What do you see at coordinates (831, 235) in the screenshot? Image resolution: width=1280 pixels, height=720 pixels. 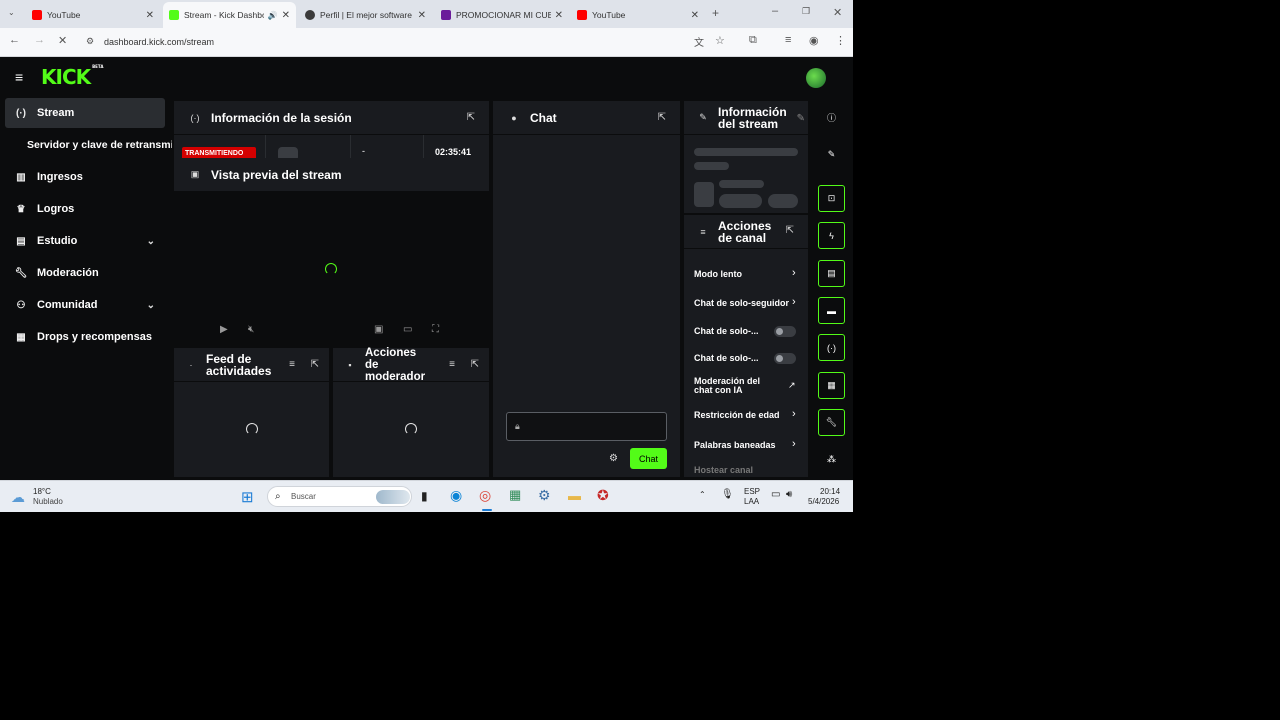 I see `lightning-icon: ϟ` at bounding box center [831, 235].